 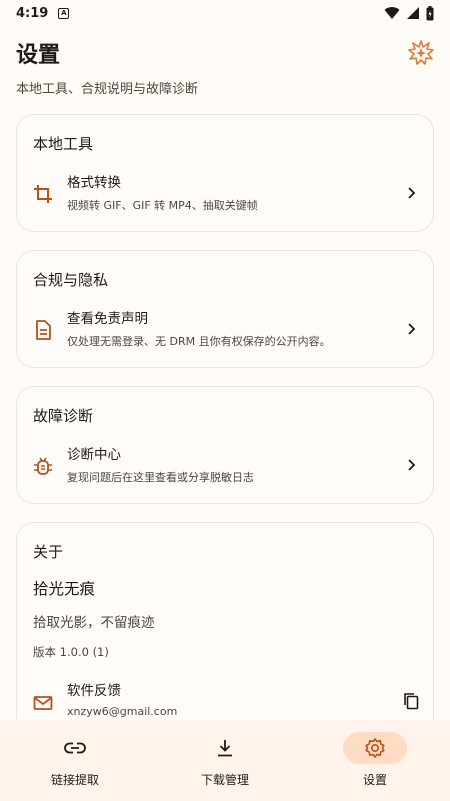 I want to click on page-title: 设置, so click(x=38, y=55).